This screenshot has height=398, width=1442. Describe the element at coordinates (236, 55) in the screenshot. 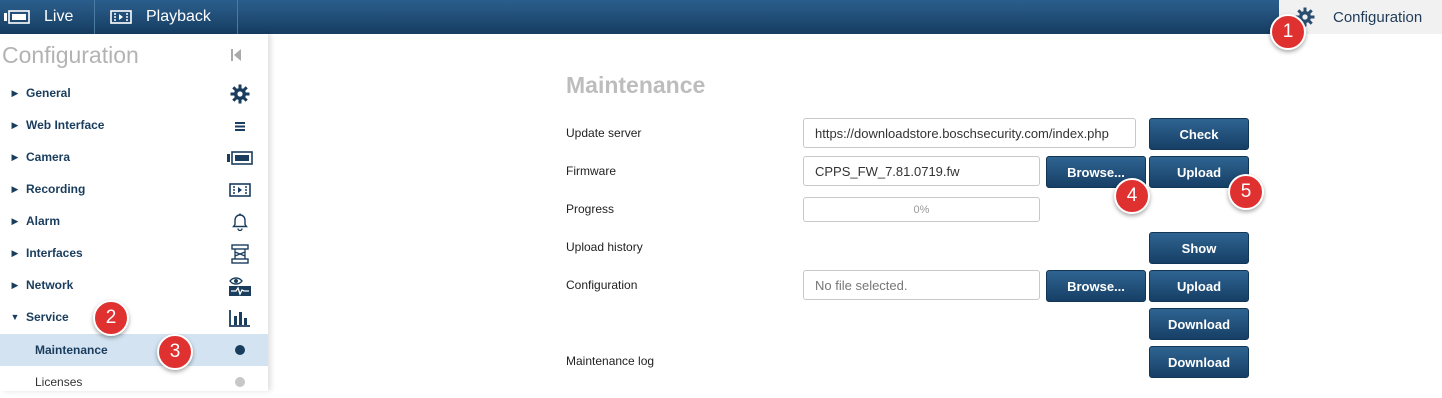

I see `collapse-sidebar-icon` at that location.